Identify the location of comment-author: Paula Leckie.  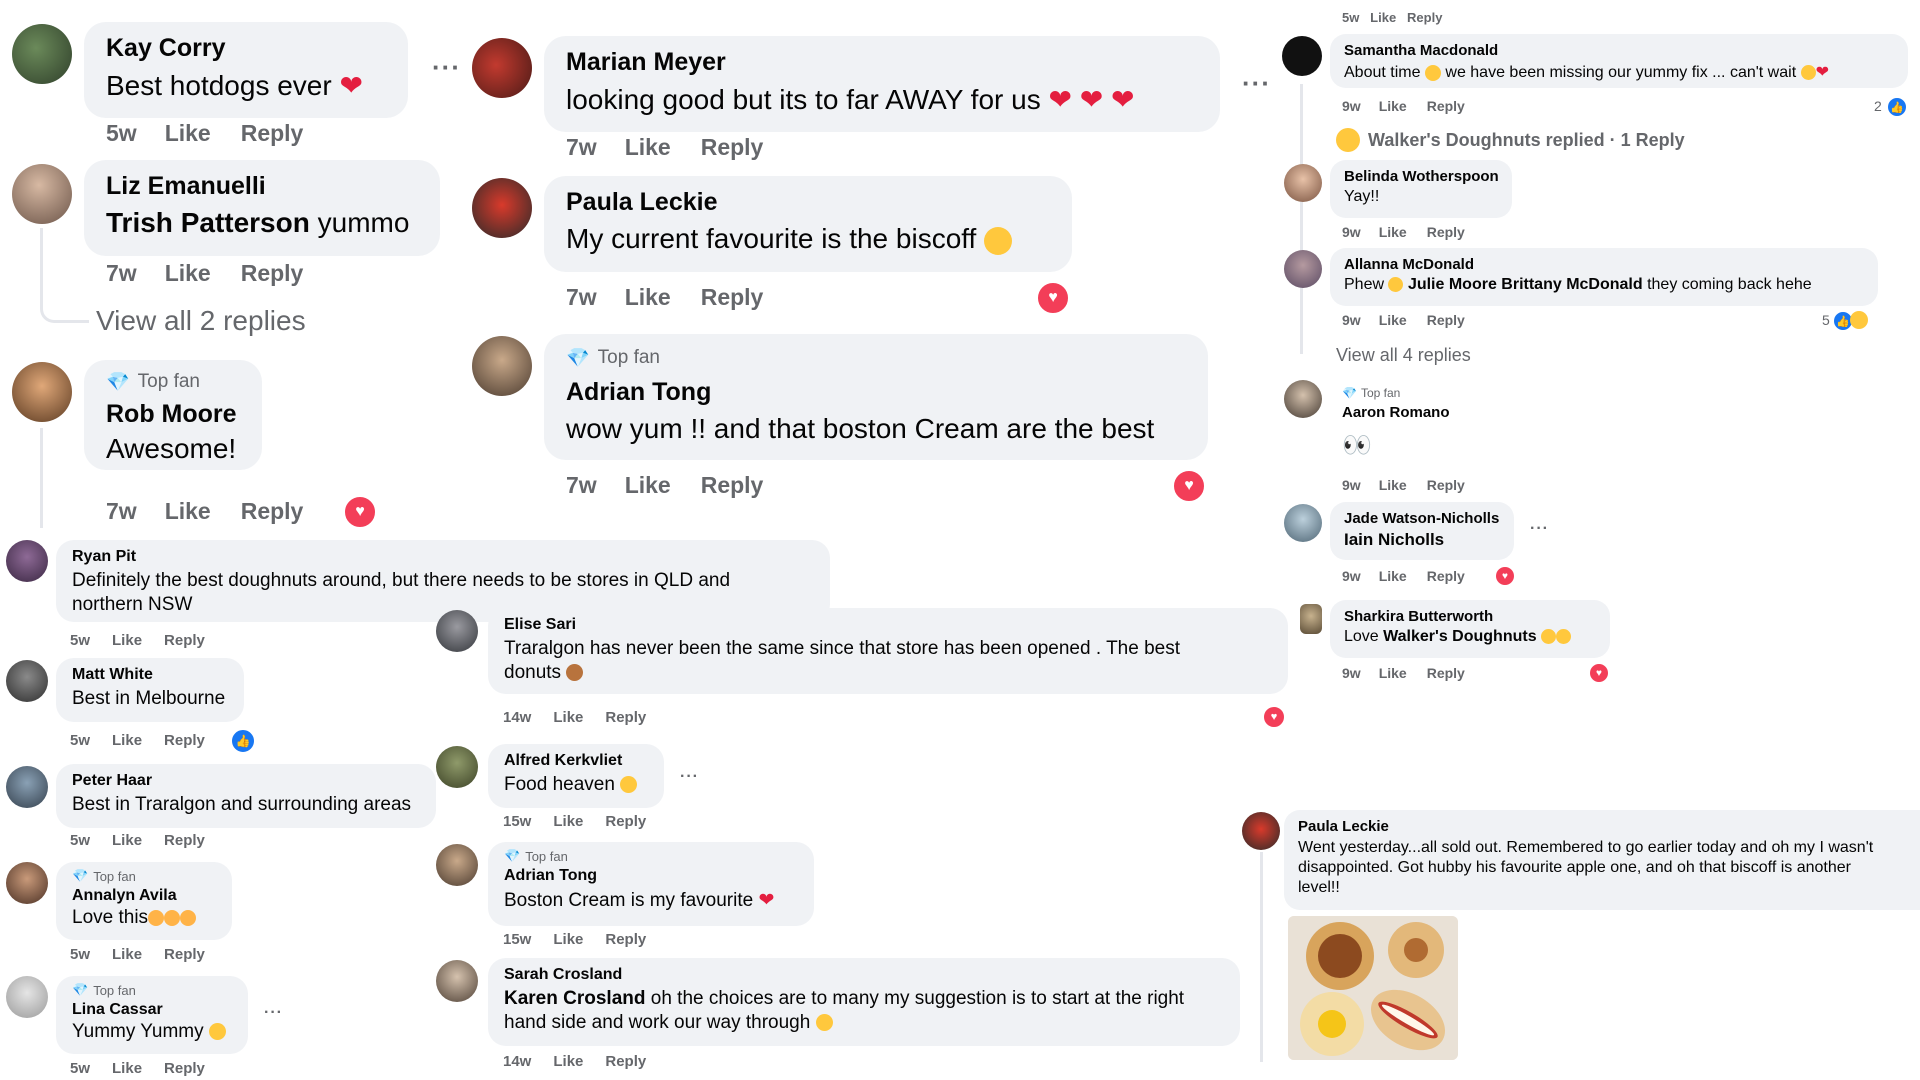
(1602, 826).